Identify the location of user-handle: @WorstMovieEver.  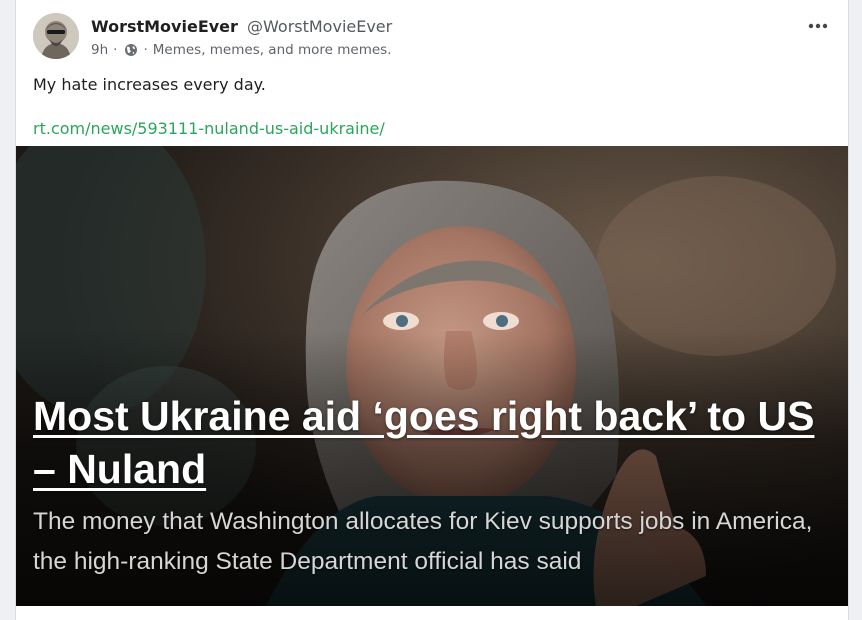
(319, 26).